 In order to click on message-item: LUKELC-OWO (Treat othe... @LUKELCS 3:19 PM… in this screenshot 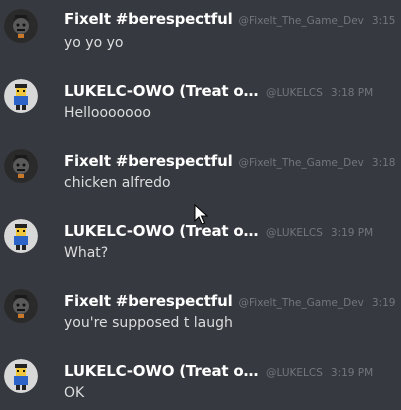, I will do `click(200, 381)`.